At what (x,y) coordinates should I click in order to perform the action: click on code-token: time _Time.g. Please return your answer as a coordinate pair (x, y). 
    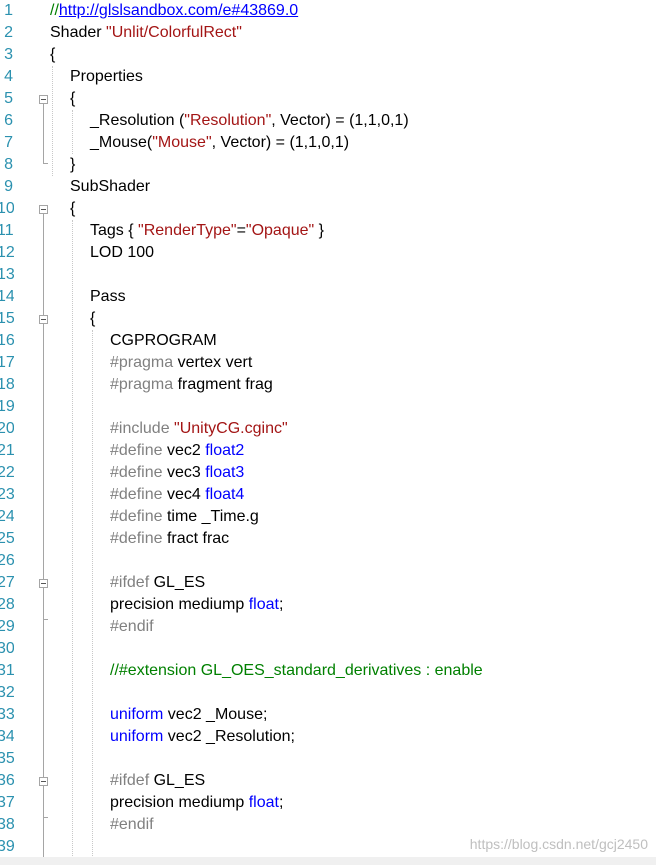
    Looking at the image, I should click on (210, 516).